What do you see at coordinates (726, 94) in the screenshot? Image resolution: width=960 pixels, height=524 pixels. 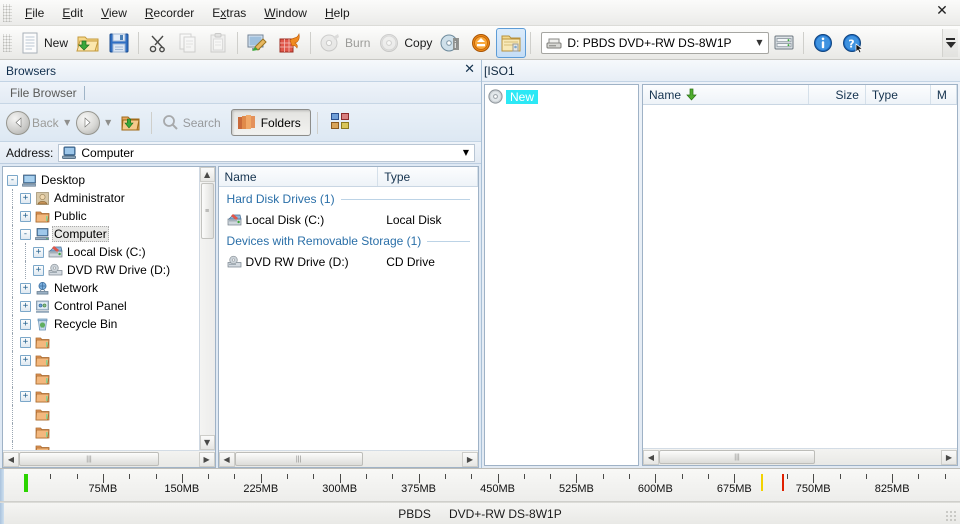 I see `compilation-column-header: Name` at bounding box center [726, 94].